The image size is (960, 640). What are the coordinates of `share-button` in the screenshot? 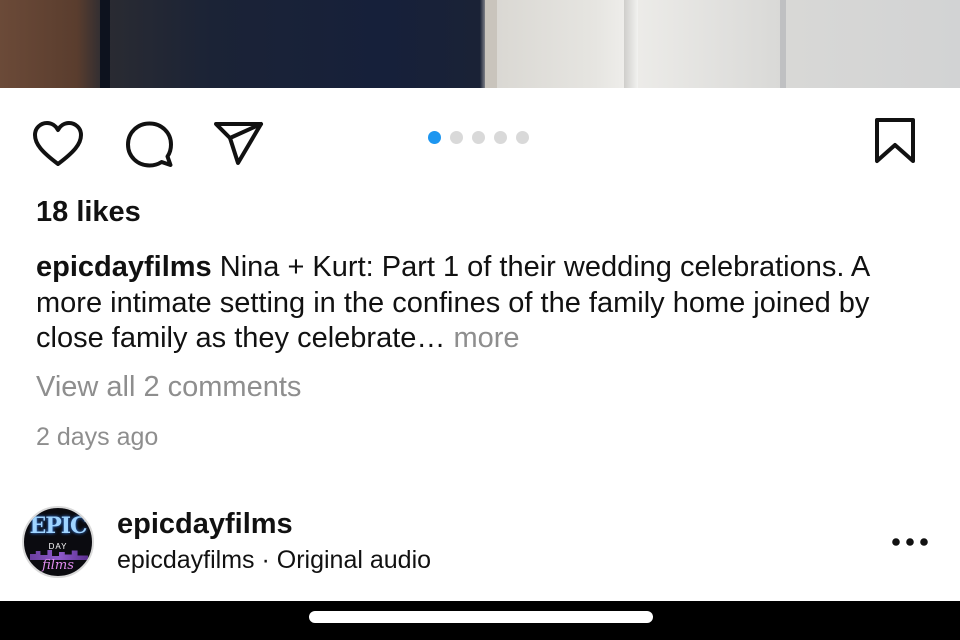 It's located at (238, 144).